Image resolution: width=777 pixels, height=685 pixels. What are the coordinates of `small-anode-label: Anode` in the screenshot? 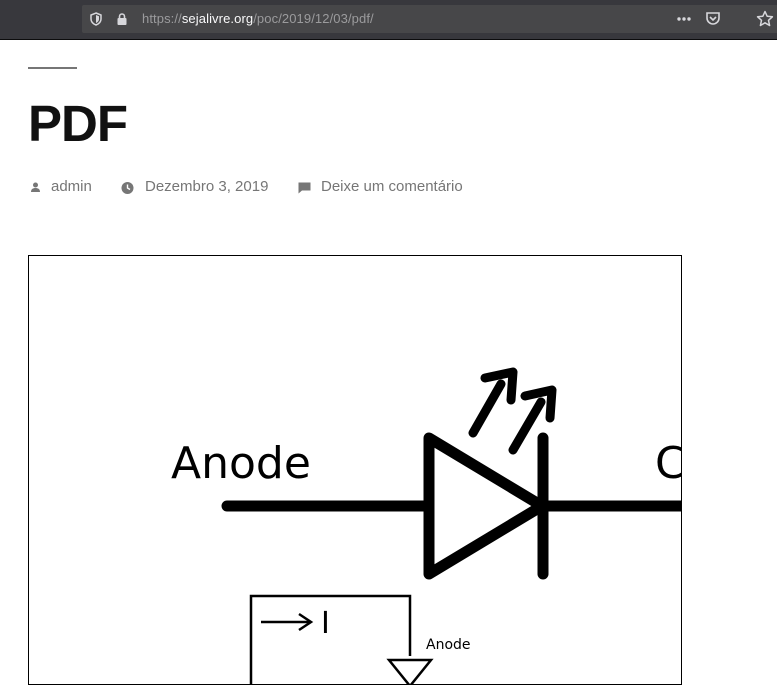 It's located at (448, 645).